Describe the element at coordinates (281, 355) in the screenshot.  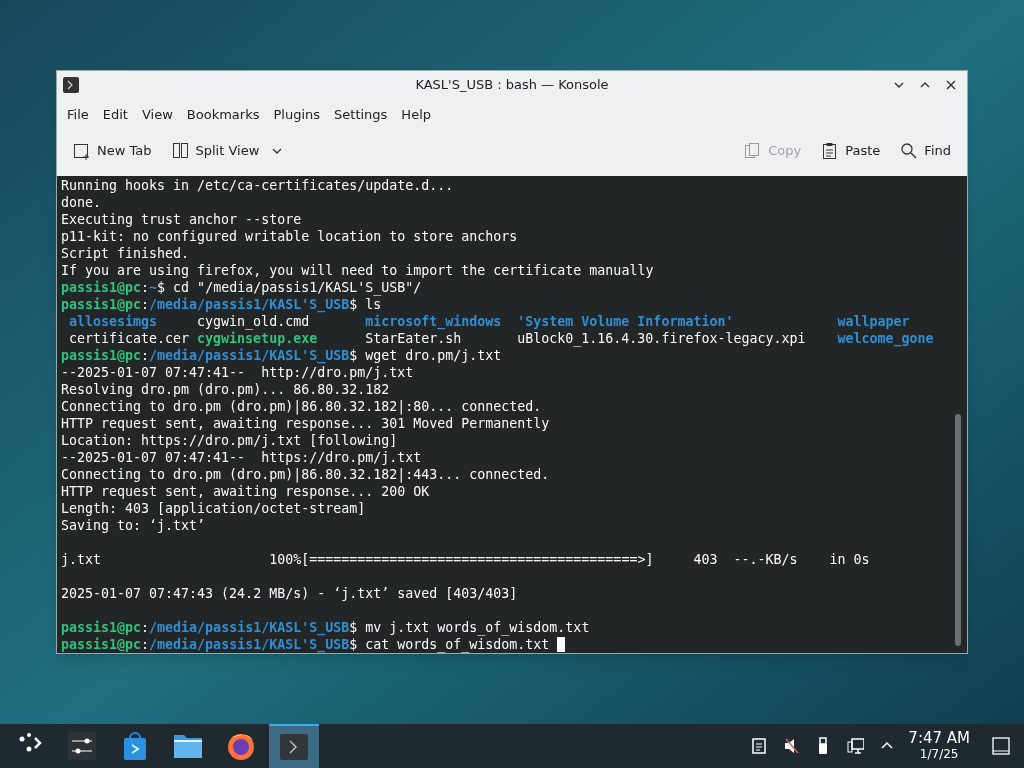
I see `terminal-line: passis1@pc:/media/passis1/KASL'S_USB$ wget dro.pm/j.txt` at that location.